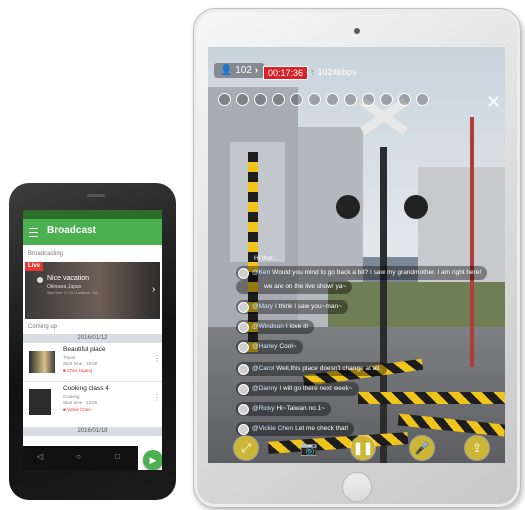 The image size is (525, 510). Describe the element at coordinates (416, 307) in the screenshot. I see `scene-trees` at that location.